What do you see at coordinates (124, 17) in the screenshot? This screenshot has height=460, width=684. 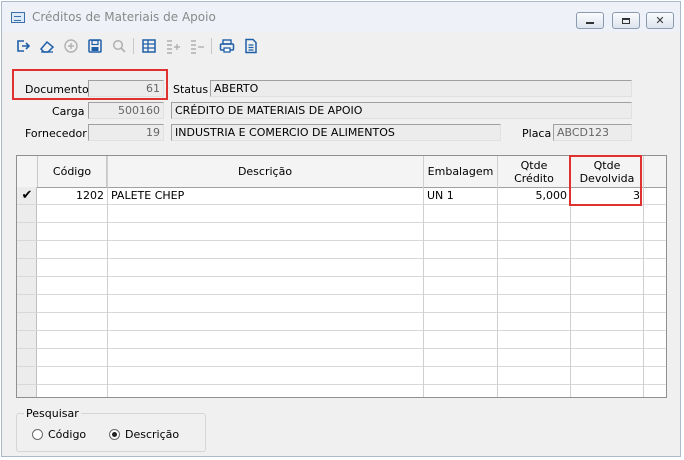 I see `window-title: Créditos de Materiais de Apoio` at bounding box center [124, 17].